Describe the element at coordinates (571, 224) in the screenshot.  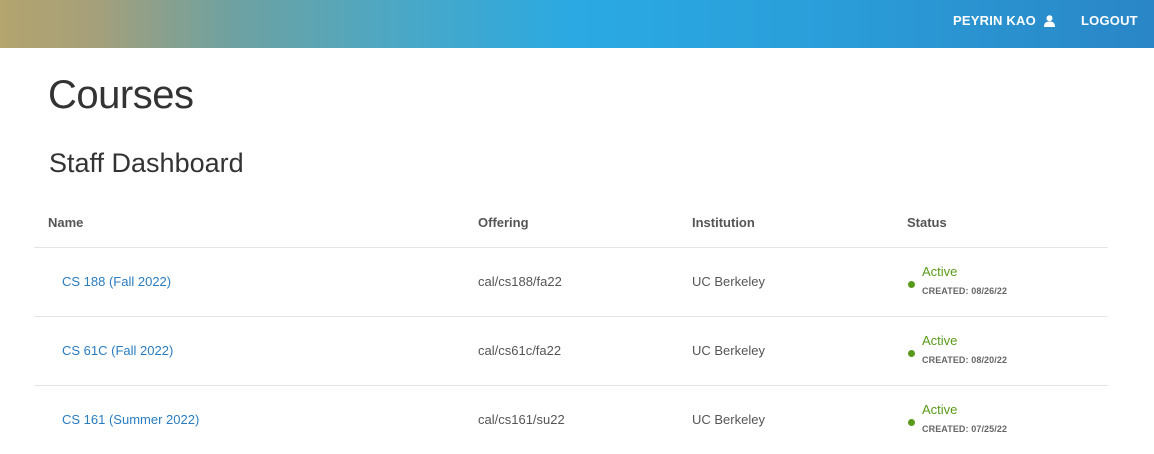
I see `table-header: Name Offering Institution Status` at that location.